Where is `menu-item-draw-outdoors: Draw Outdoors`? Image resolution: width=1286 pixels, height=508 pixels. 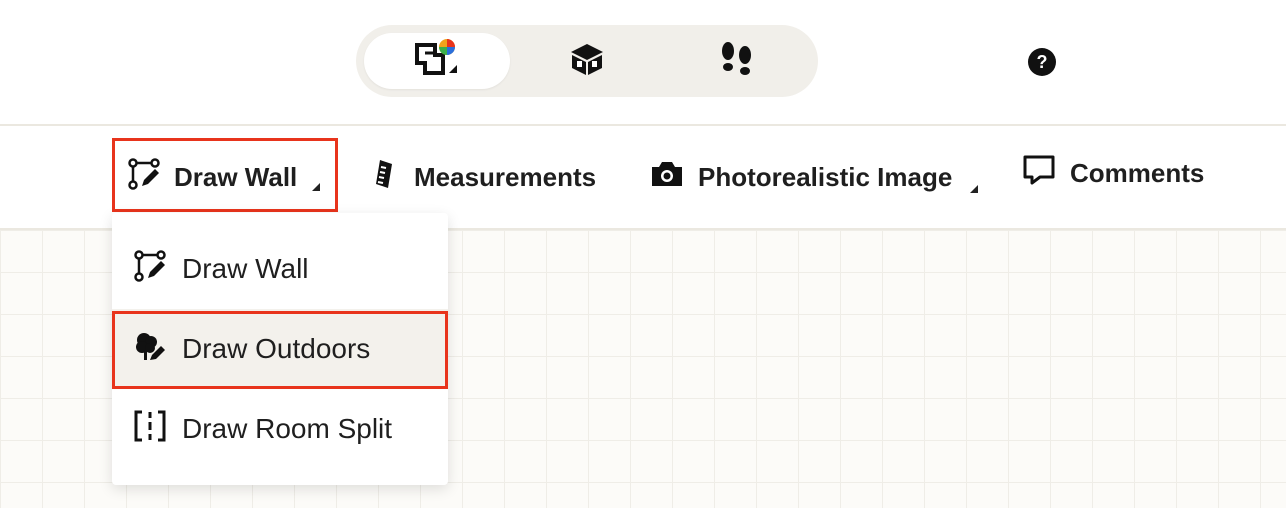
menu-item-draw-outdoors: Draw Outdoors is located at coordinates (280, 349).